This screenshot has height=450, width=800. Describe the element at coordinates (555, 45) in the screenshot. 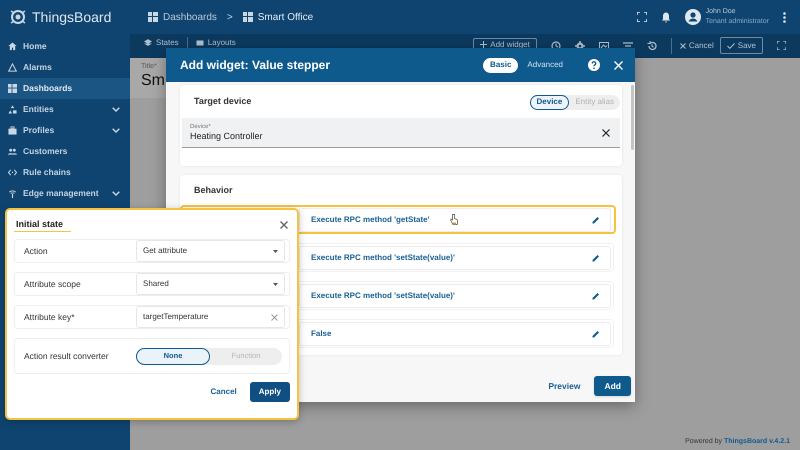

I see `clock-icon` at that location.